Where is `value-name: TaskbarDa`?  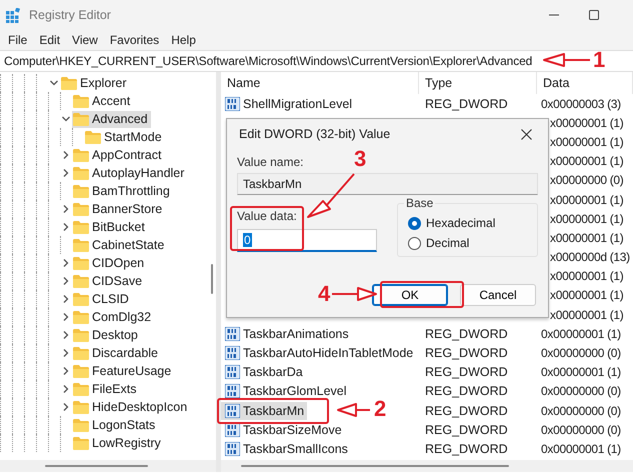
value-name: TaskbarDa is located at coordinates (263, 372).